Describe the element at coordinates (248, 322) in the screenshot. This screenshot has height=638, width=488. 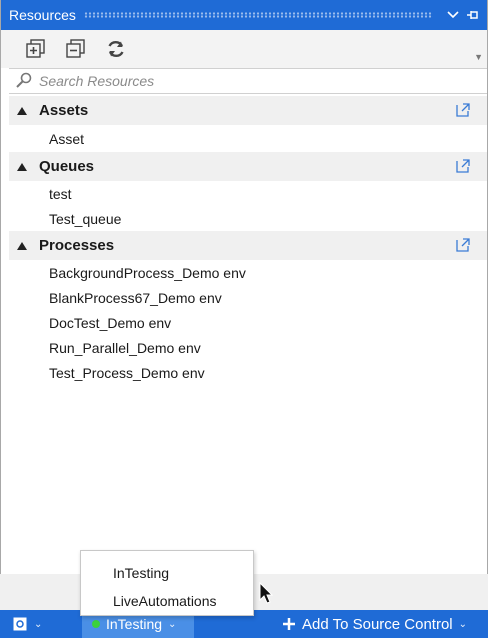
I see `tree-item: DocTest_Demo env` at that location.